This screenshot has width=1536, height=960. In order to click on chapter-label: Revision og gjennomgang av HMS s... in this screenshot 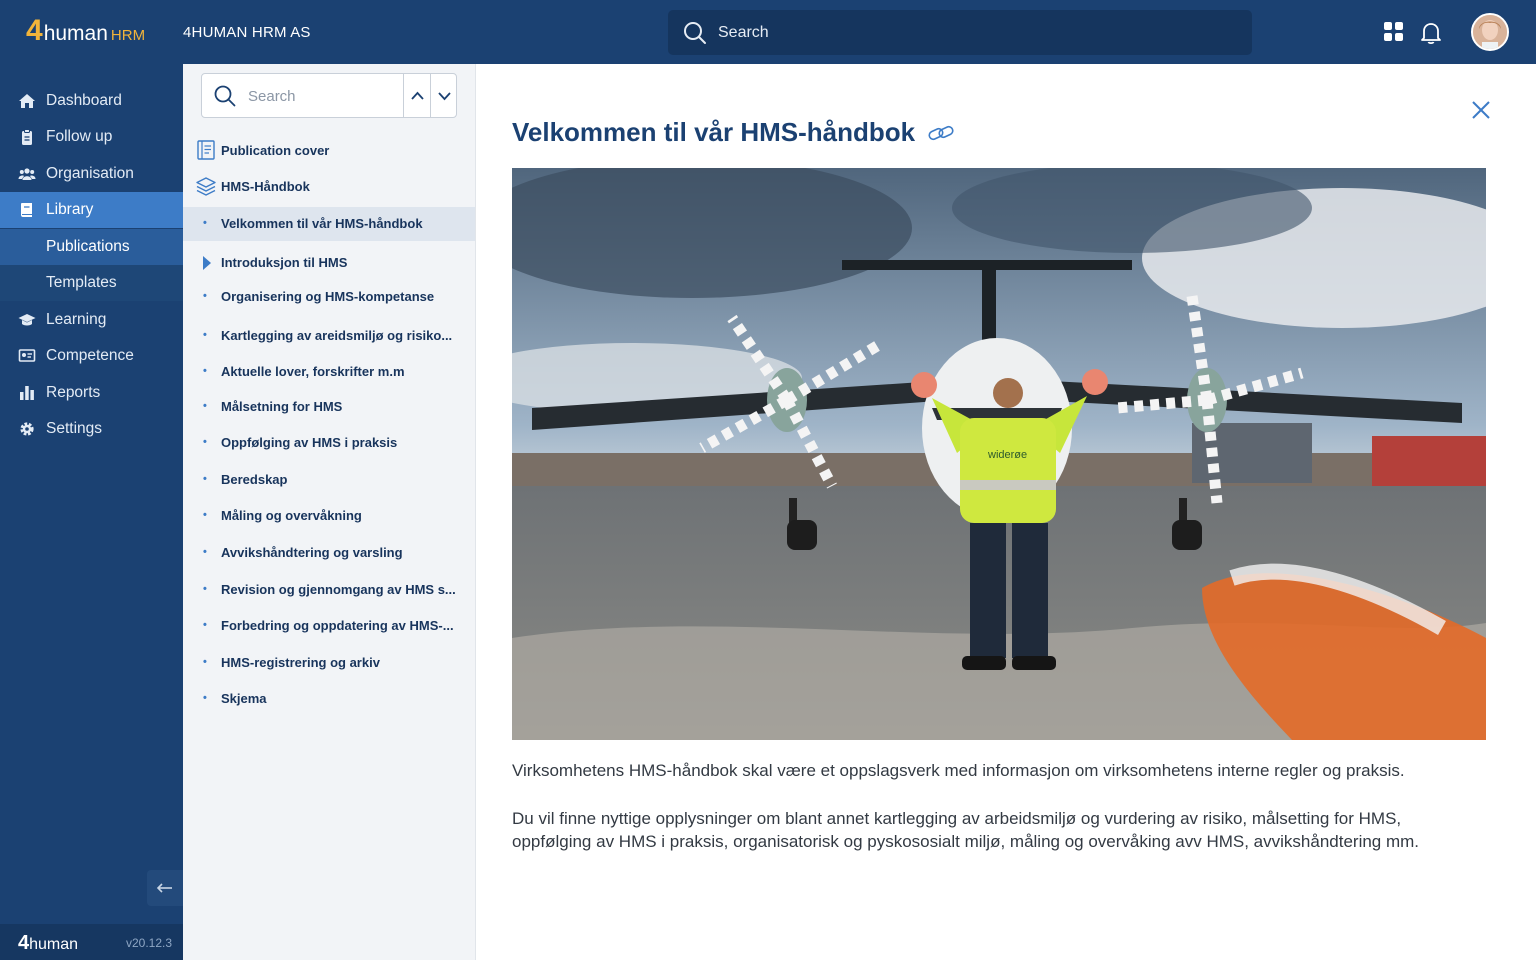, I will do `click(338, 589)`.